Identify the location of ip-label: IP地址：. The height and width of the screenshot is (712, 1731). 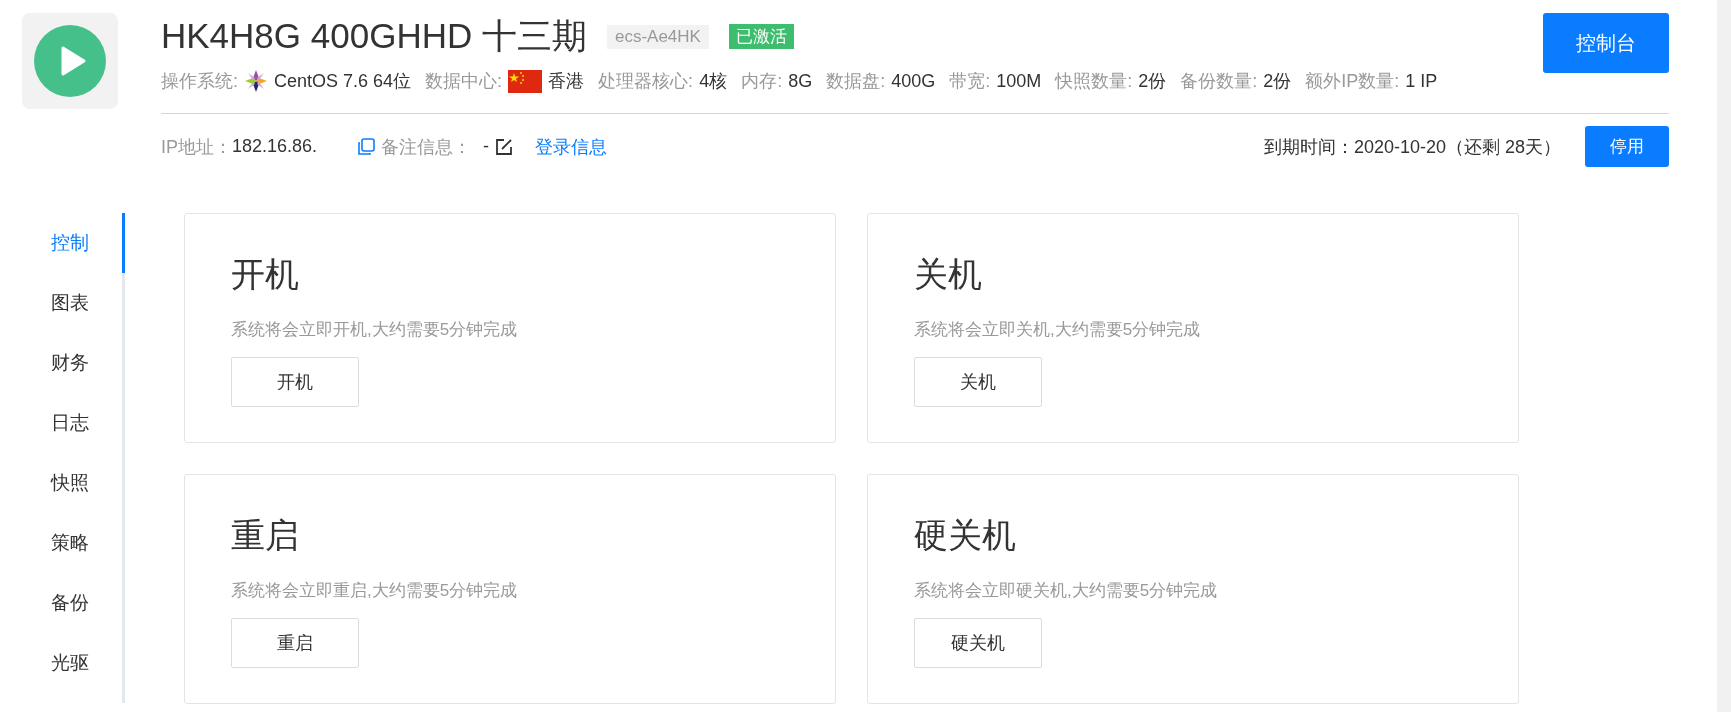
(196, 147).